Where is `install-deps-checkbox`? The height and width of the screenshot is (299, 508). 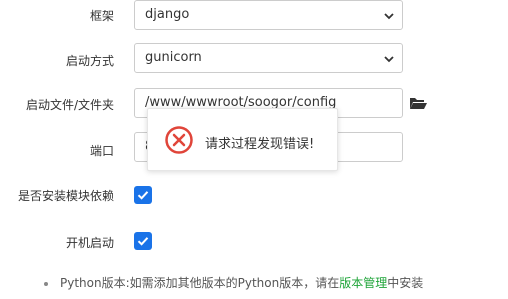
install-deps-checkbox is located at coordinates (143, 195).